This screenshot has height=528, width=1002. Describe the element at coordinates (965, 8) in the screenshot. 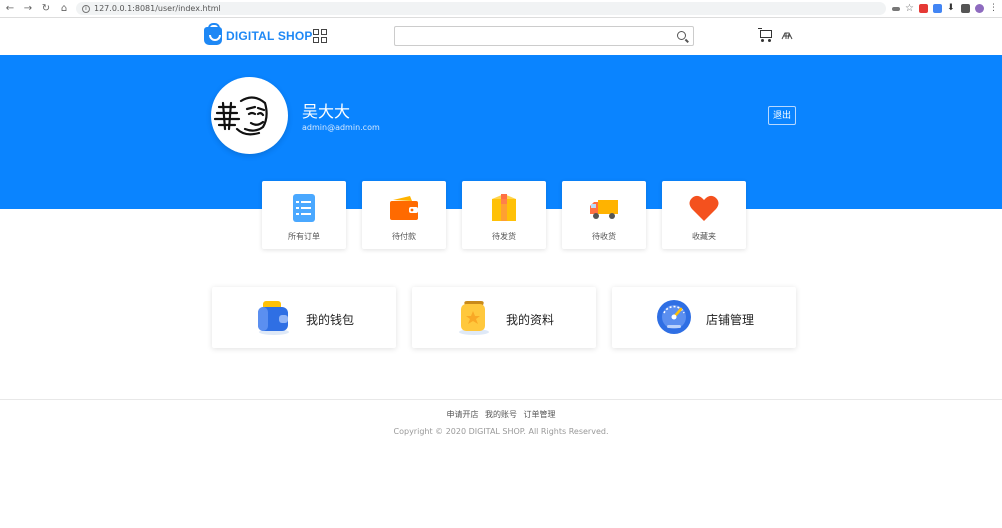

I see `puzzle-icon` at that location.